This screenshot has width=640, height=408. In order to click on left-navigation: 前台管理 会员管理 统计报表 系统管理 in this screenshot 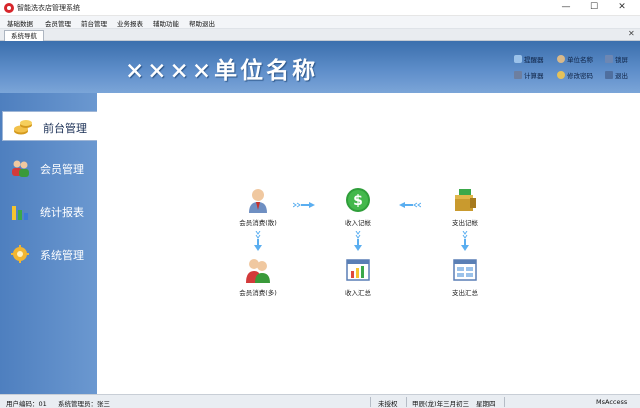, I will do `click(48, 243)`.